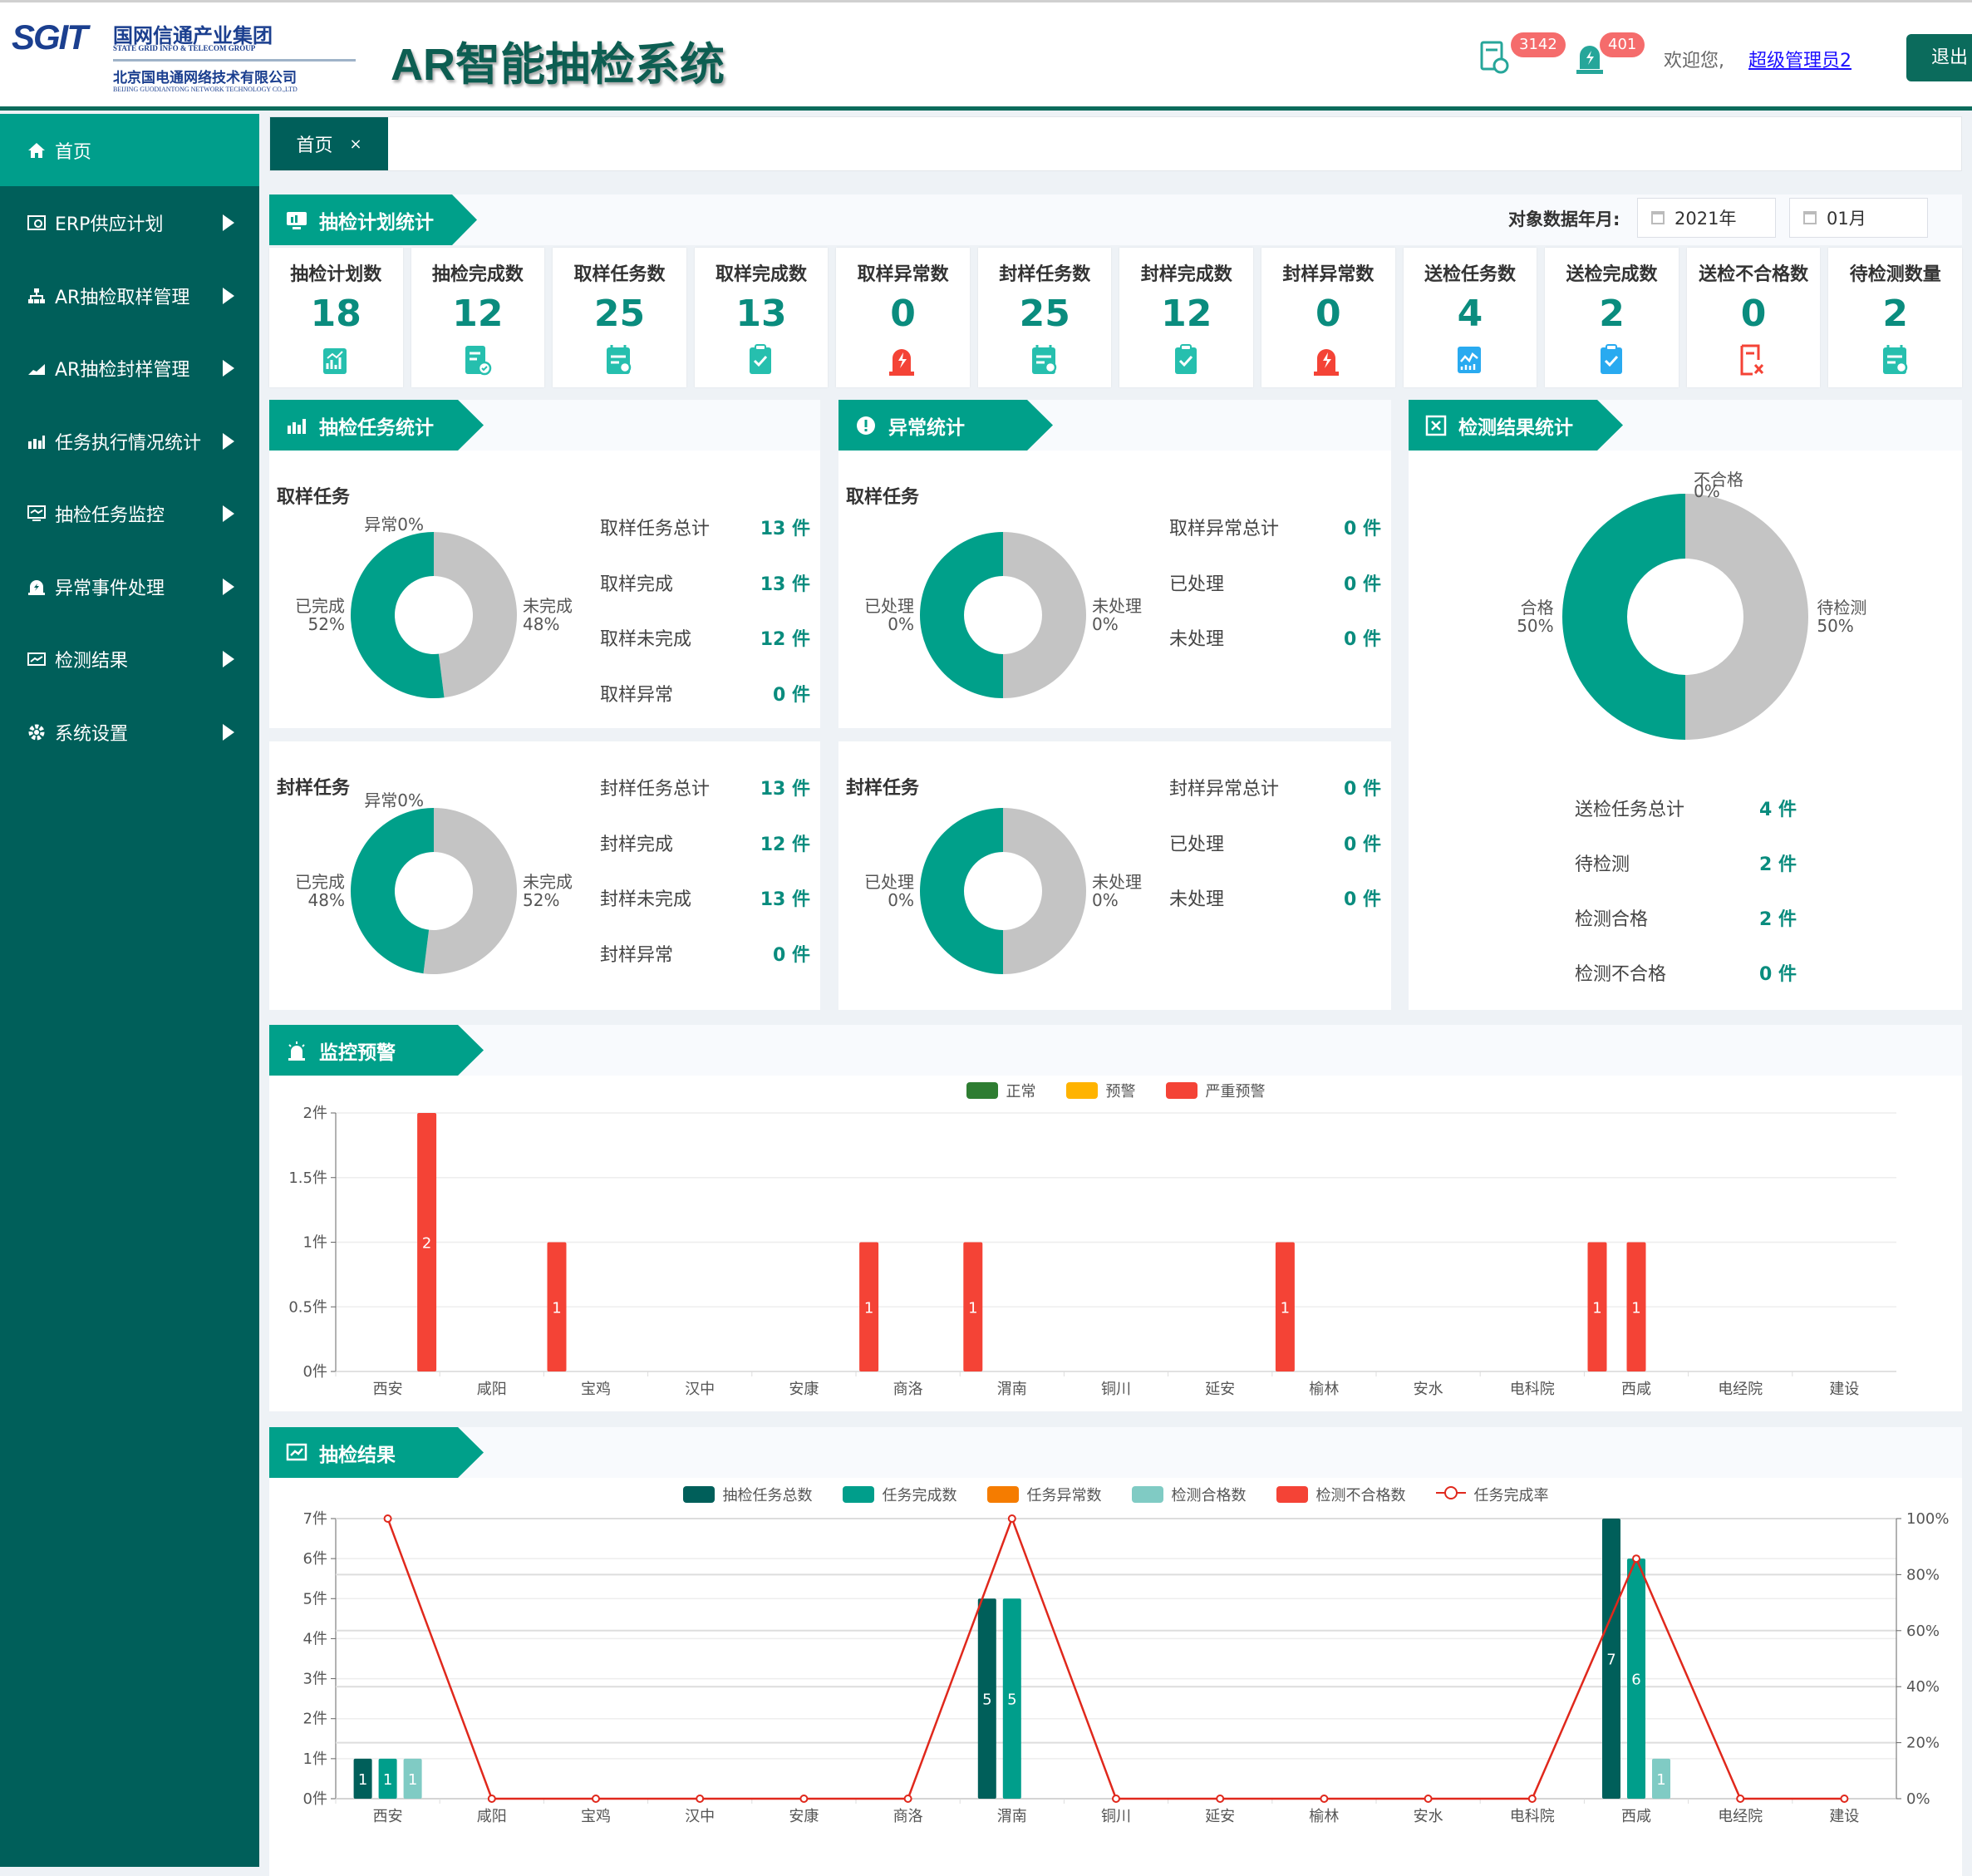  Describe the element at coordinates (1718, 485) in the screenshot. I see `pie-label-top: 不合格 0%` at that location.